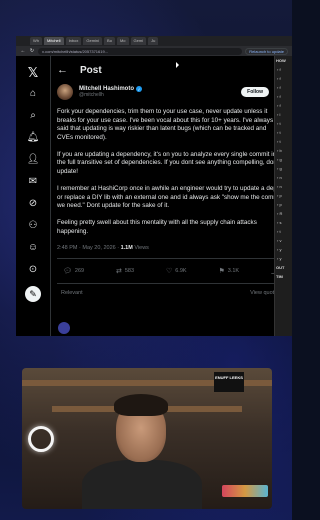  Describe the element at coordinates (281, 60) in the screenshot. I see `ide-header: HOW` at that location.